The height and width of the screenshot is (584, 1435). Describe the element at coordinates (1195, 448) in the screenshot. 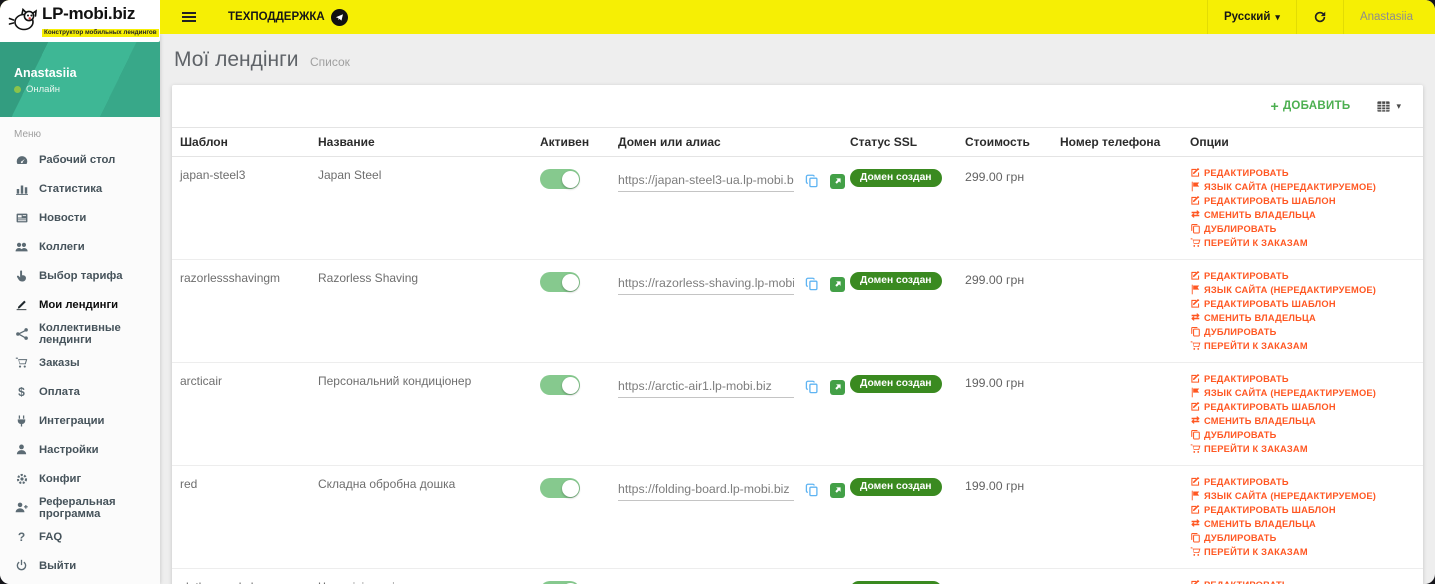

I see `cart-icon` at that location.